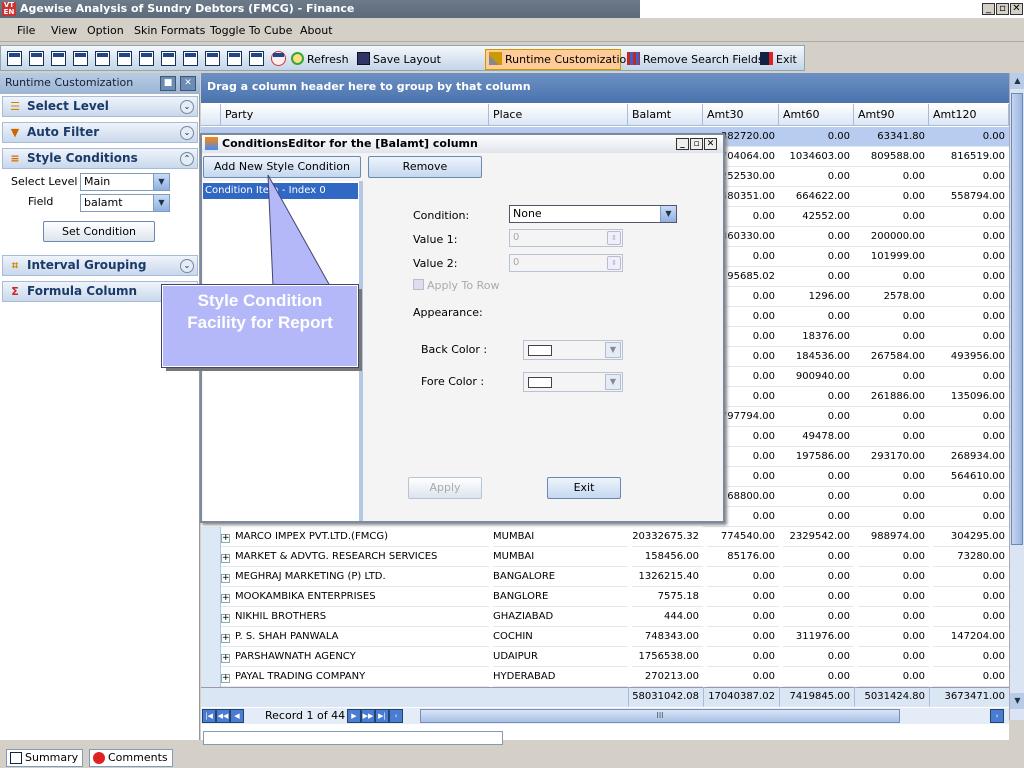 The width and height of the screenshot is (1024, 768). I want to click on callout-line1: Style Condition, so click(260, 300).